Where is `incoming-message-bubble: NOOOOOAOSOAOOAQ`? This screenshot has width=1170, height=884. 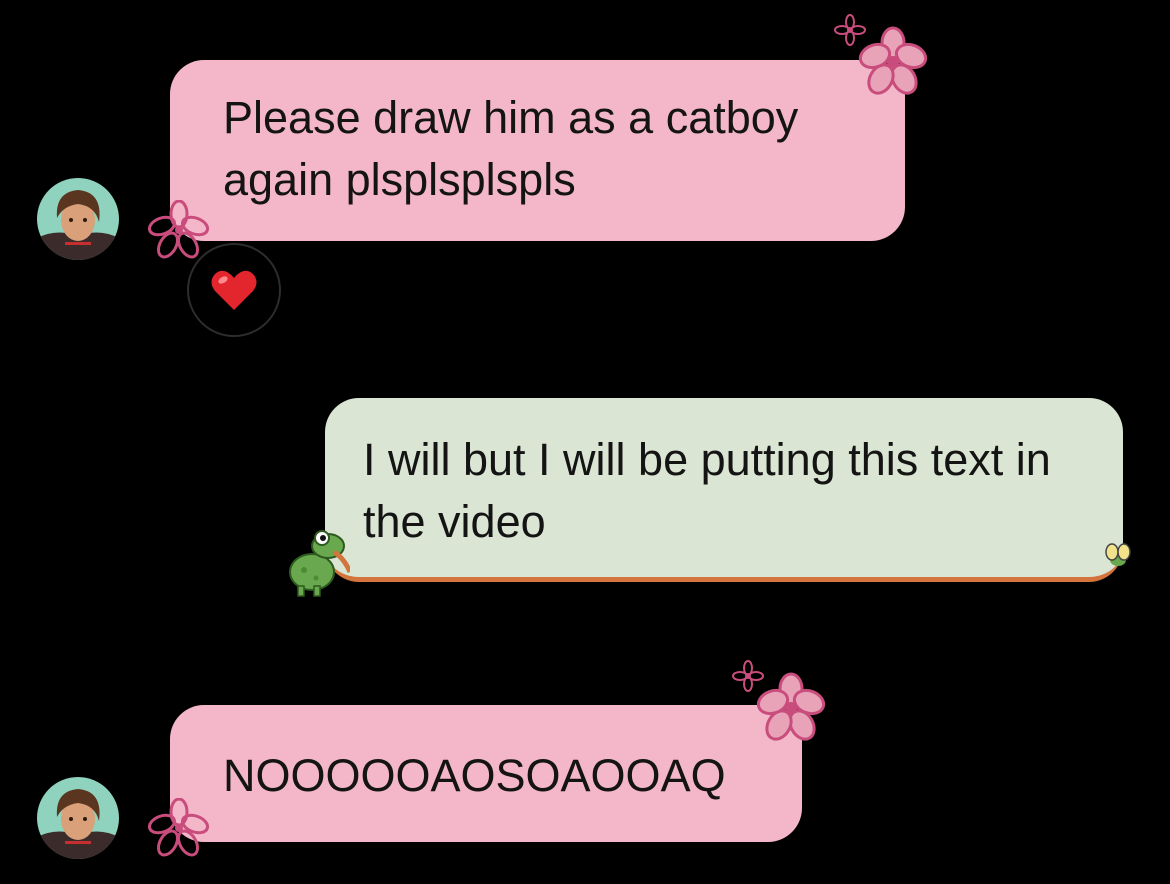 incoming-message-bubble: NOOOOOAOSOAOOAQ is located at coordinates (486, 773).